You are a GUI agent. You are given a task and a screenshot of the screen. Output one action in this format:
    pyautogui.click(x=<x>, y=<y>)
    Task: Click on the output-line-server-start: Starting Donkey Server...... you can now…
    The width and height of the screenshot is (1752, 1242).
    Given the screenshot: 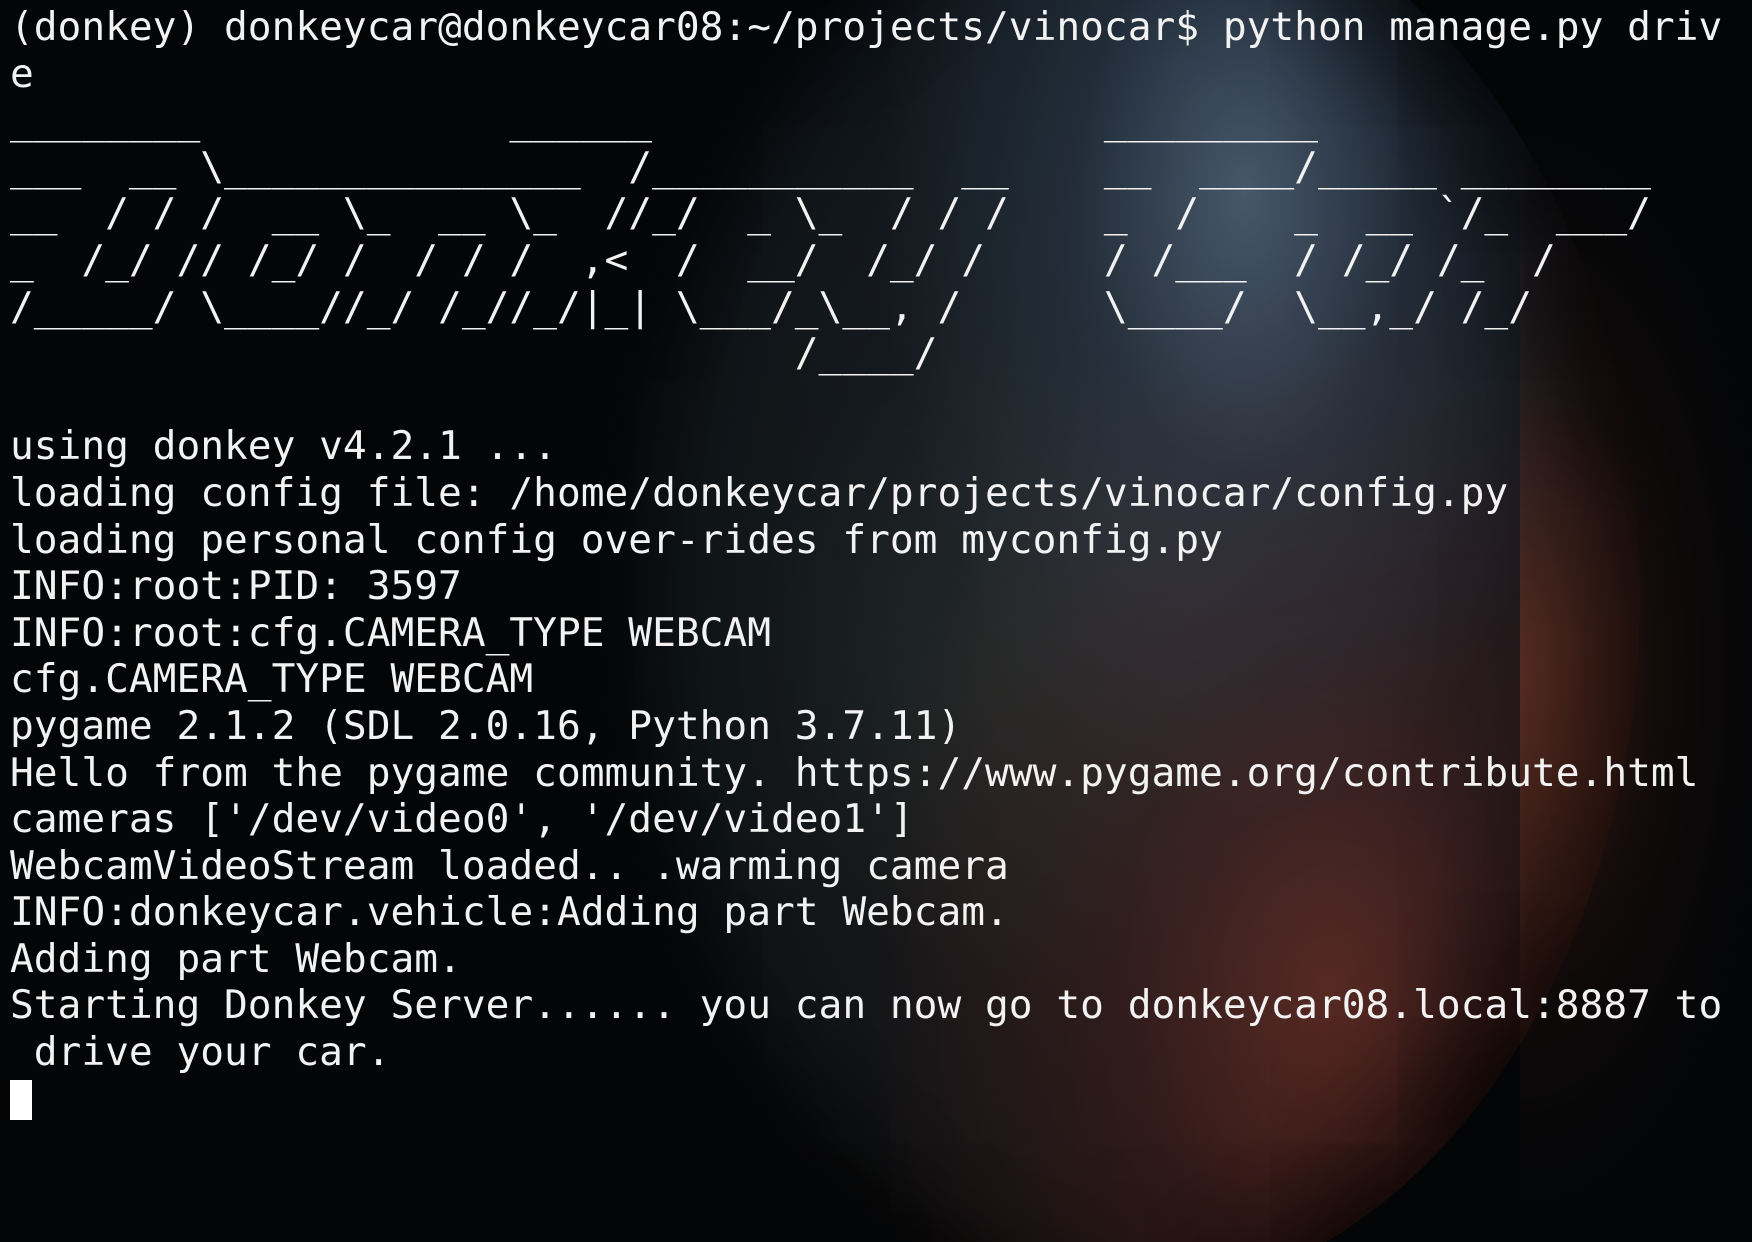 What is the action you would take?
    pyautogui.click(x=866, y=1005)
    